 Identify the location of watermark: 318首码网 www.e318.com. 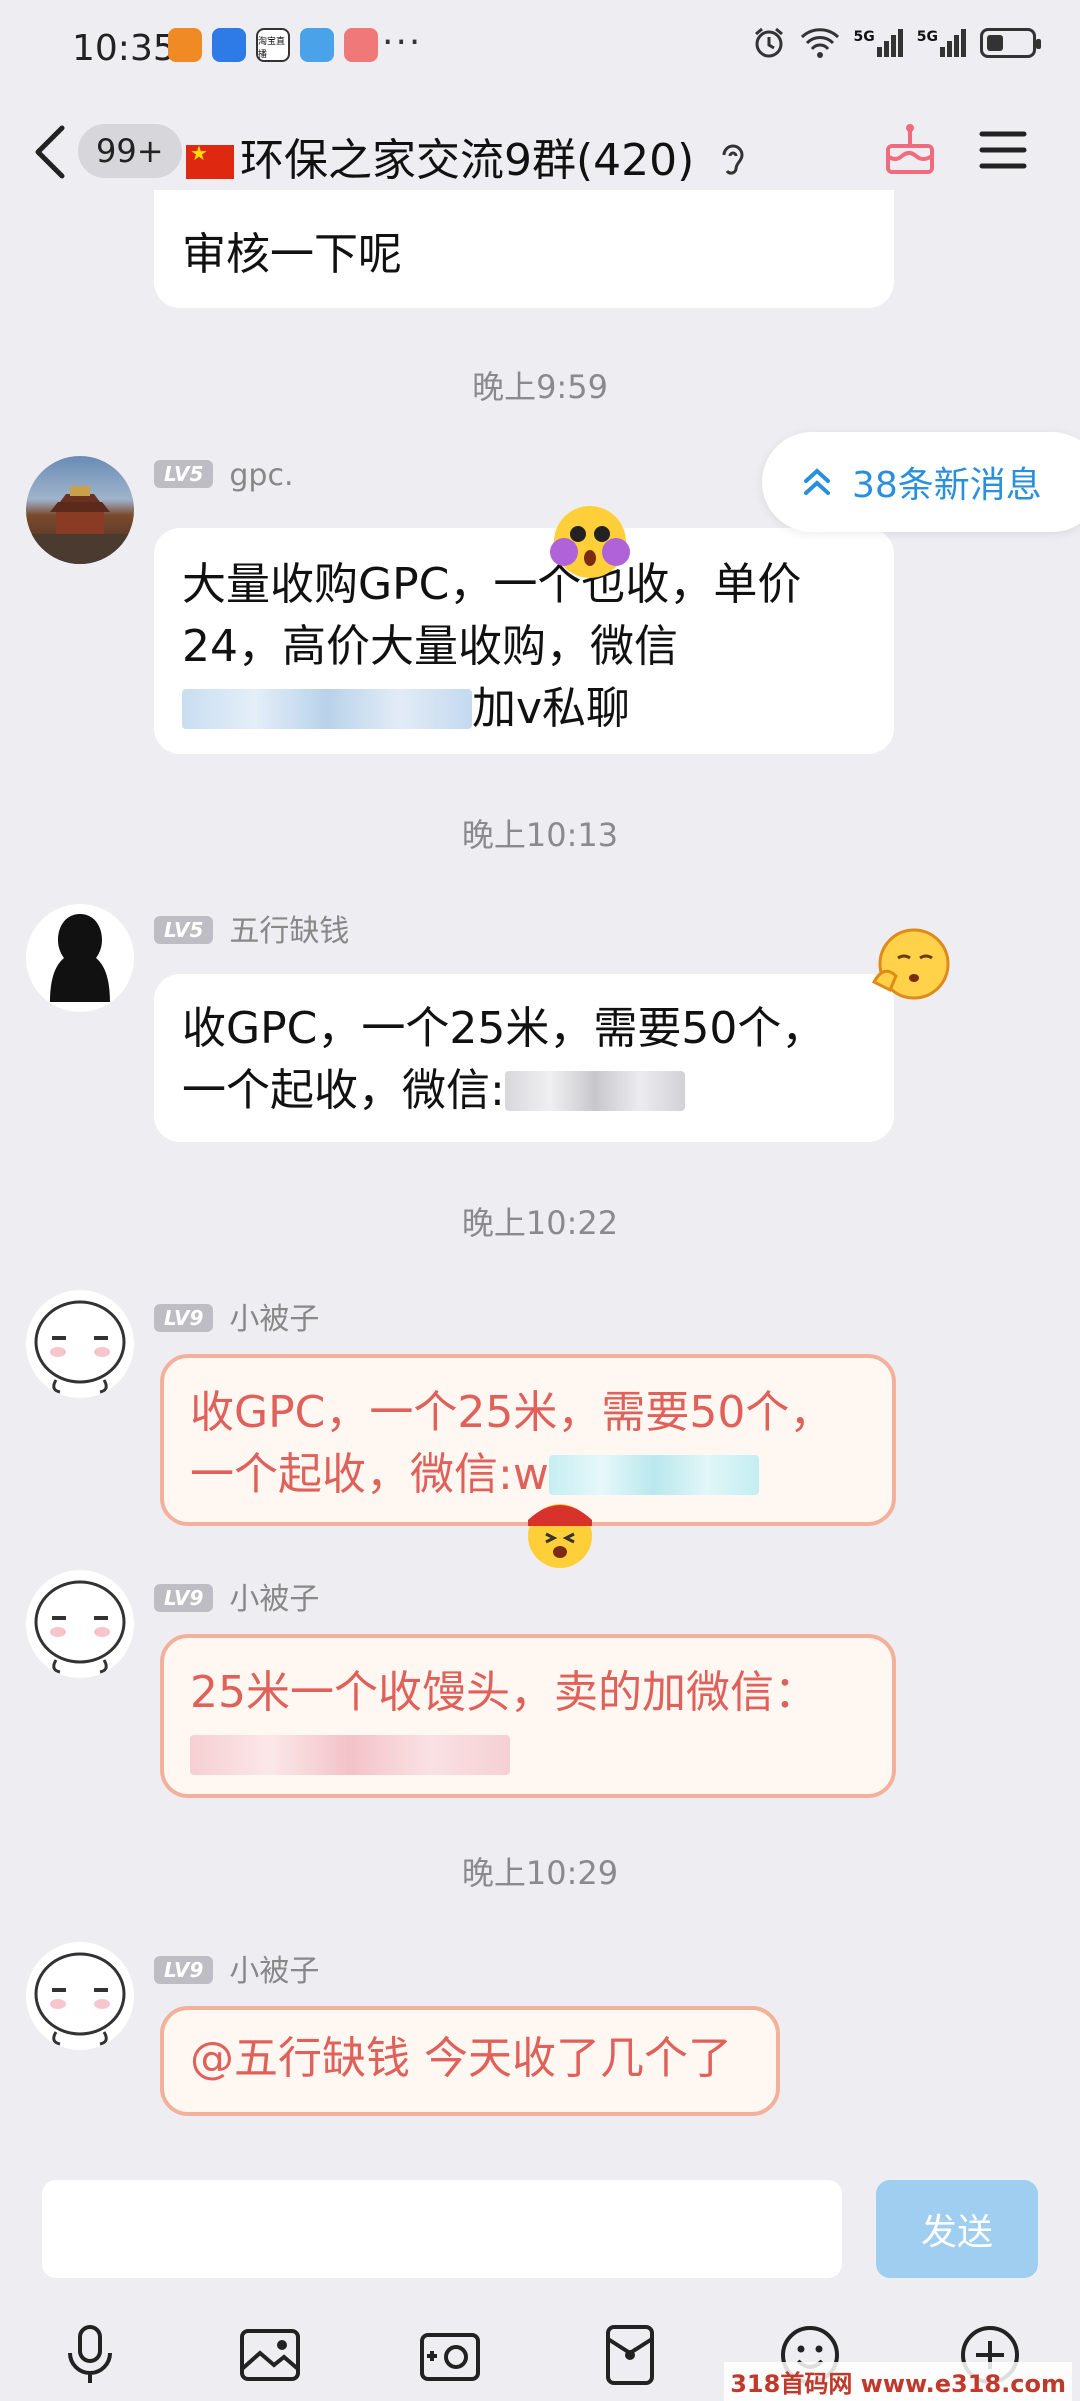
(898, 2381).